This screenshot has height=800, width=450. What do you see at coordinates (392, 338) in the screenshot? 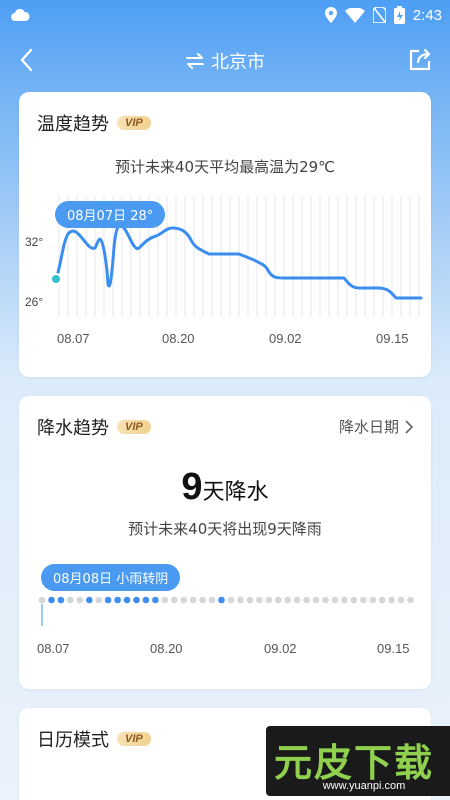
I see `x-label-3: 09.15` at bounding box center [392, 338].